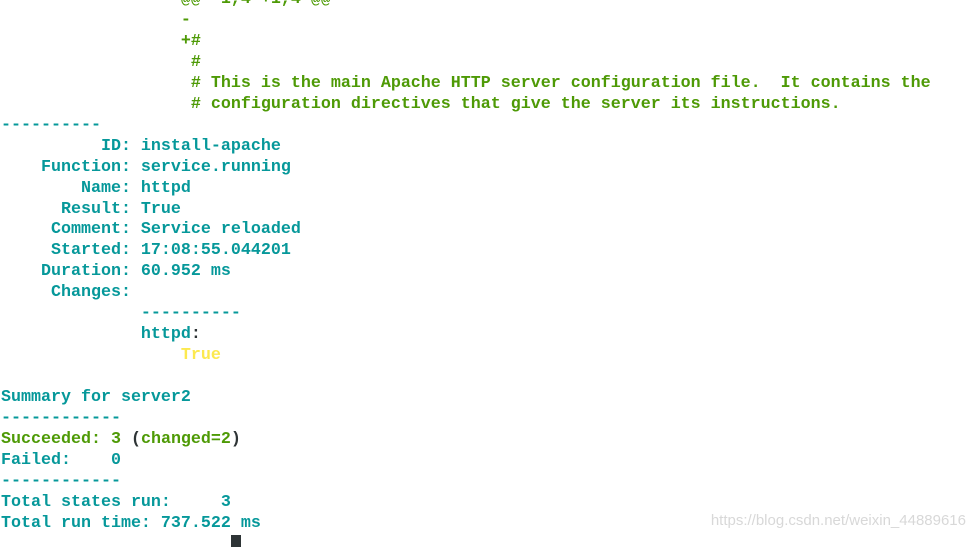 This screenshot has width=974, height=547. I want to click on terminal-text-segment: Duration: 60.952 ms, so click(116, 272).